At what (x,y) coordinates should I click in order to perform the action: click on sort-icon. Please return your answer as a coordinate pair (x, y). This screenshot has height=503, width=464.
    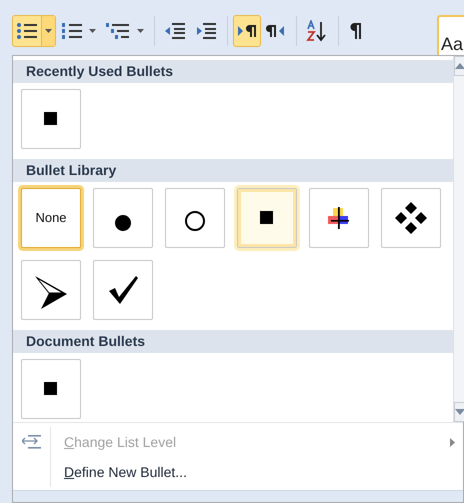
    Looking at the image, I should click on (317, 31).